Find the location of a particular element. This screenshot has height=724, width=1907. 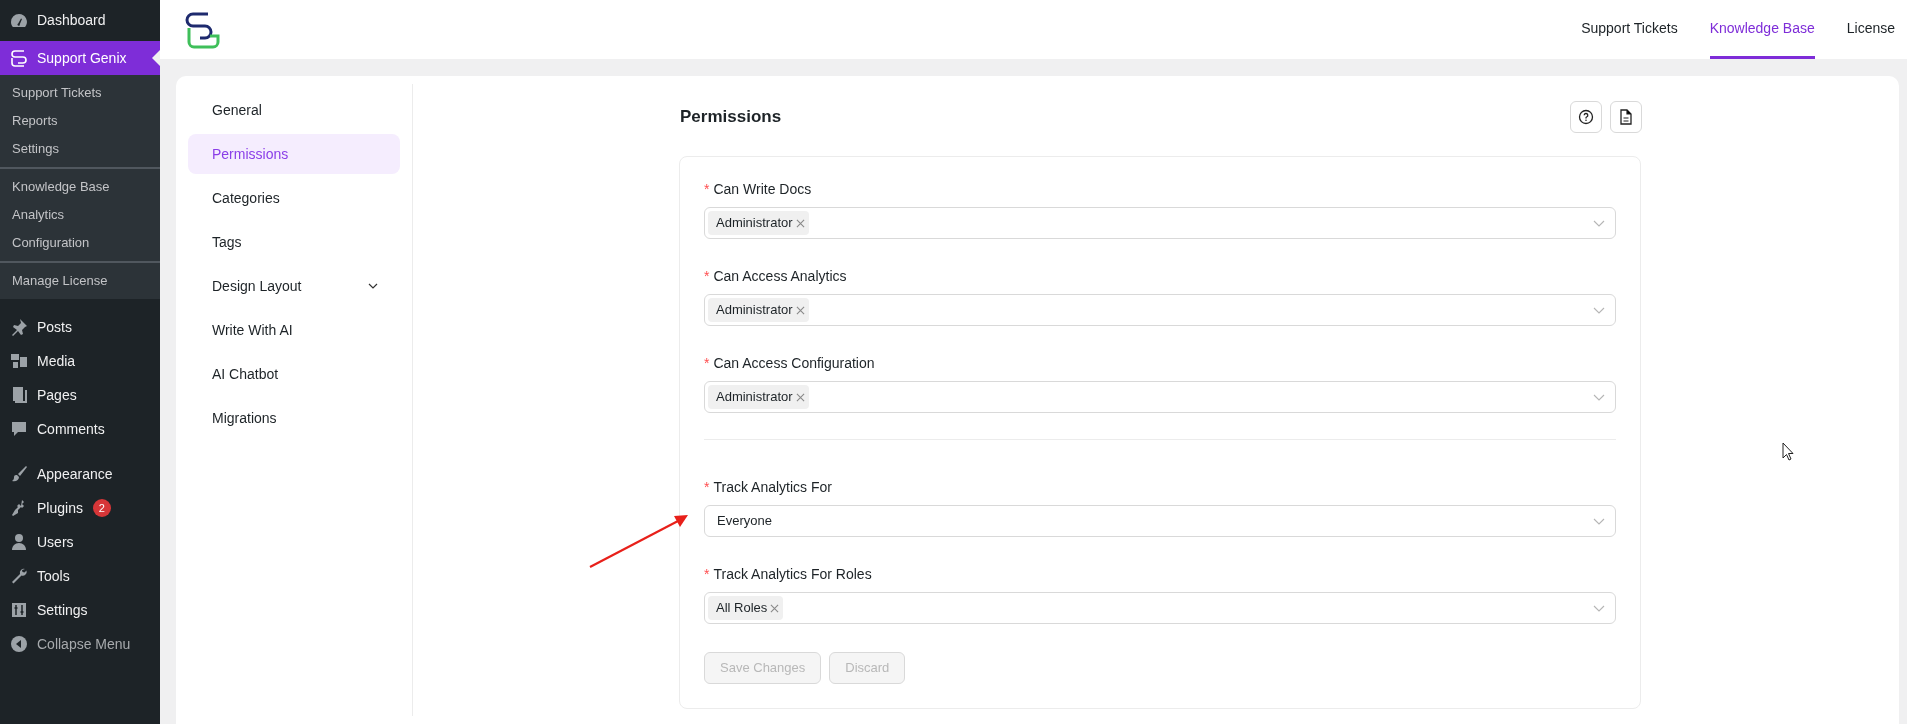

settings-nav-item: Write With AI is located at coordinates (294, 330).